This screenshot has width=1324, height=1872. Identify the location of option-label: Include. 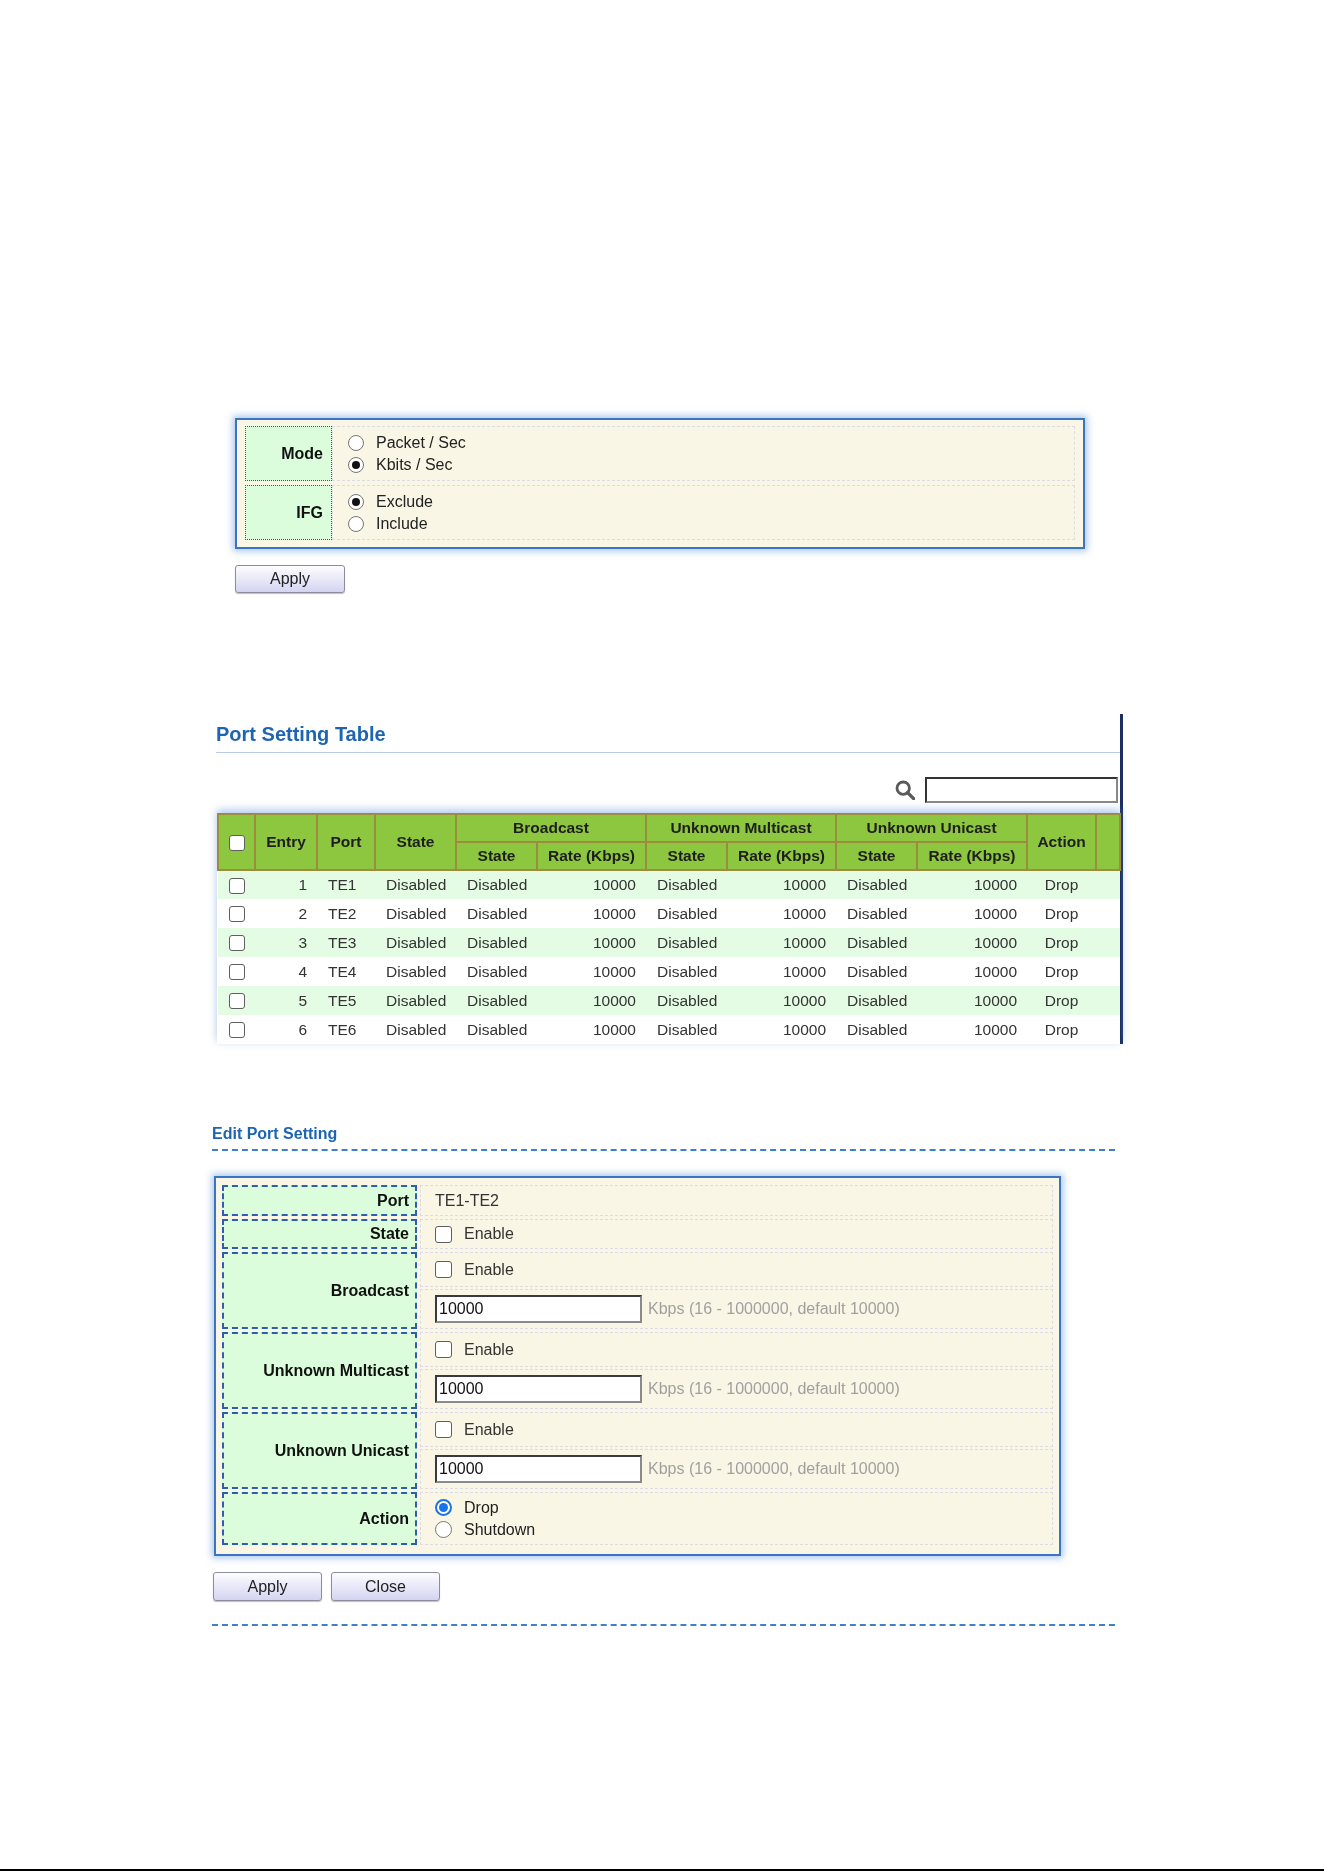
(402, 523).